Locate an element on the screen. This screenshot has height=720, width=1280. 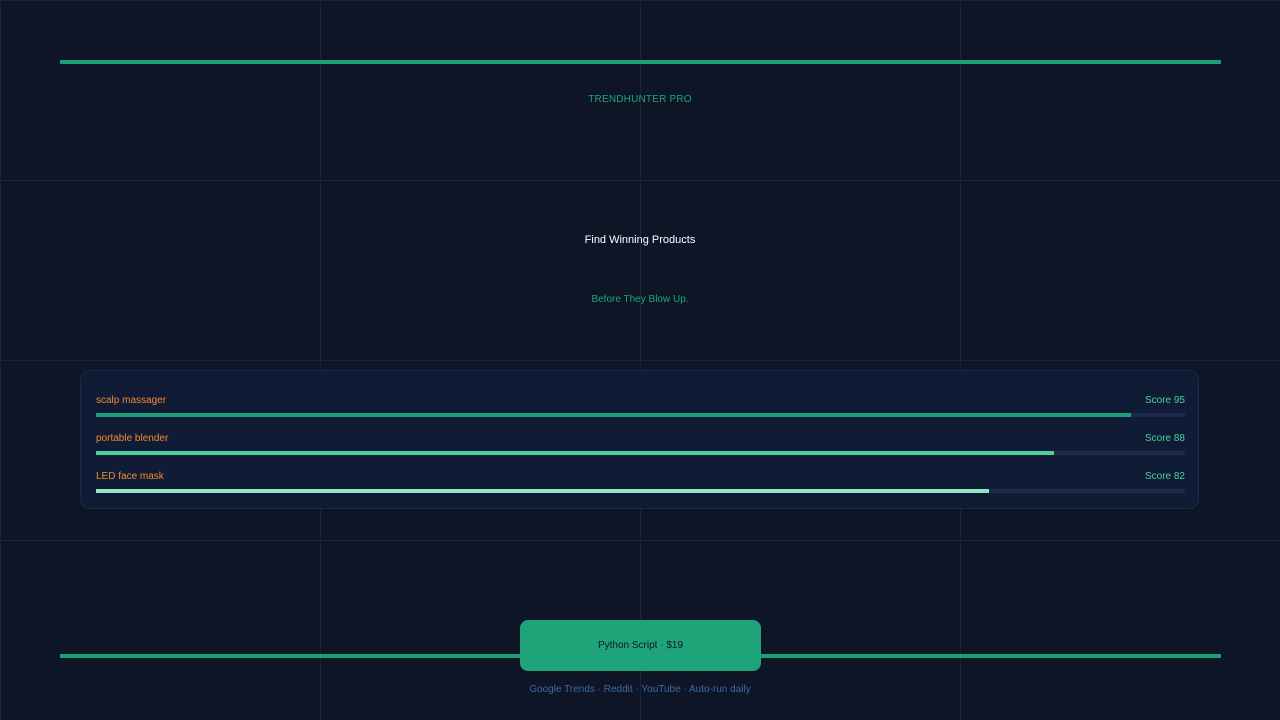
product-score: Score 95 is located at coordinates (1164, 400).